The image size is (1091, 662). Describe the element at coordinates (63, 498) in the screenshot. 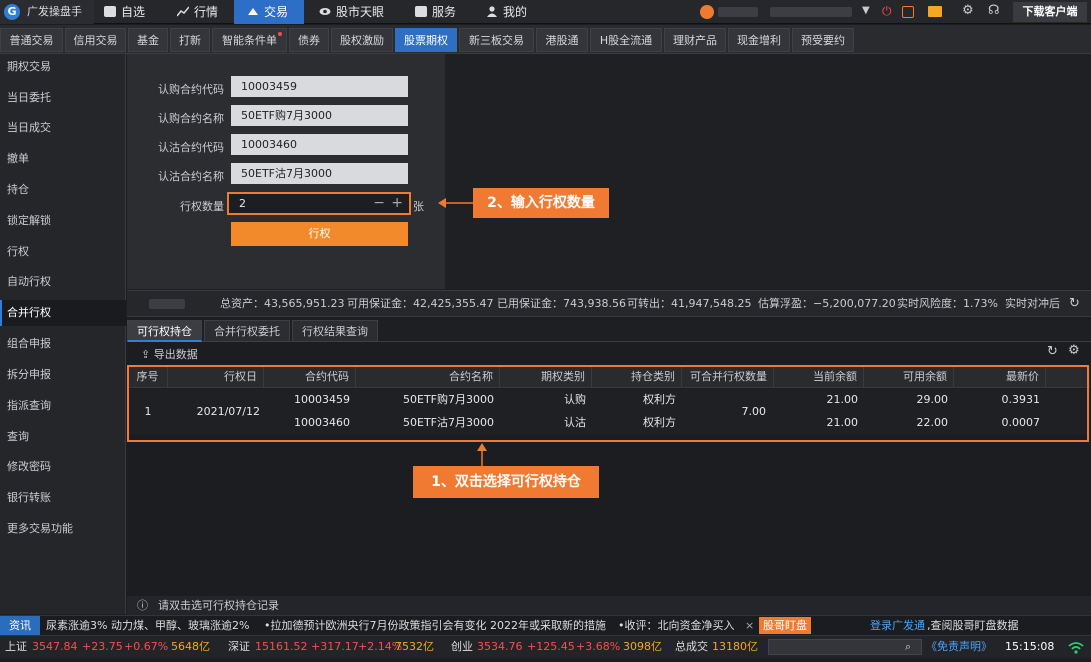

I see `sidebar-item-bank-transfer: 银行转账` at that location.